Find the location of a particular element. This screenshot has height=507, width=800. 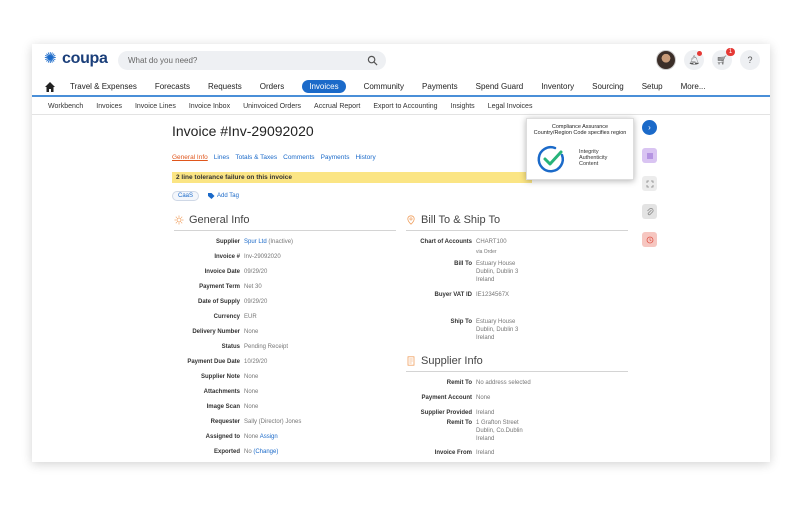

subnav-uninvoiced-orders: Uninvoiced Orders is located at coordinates (272, 106).